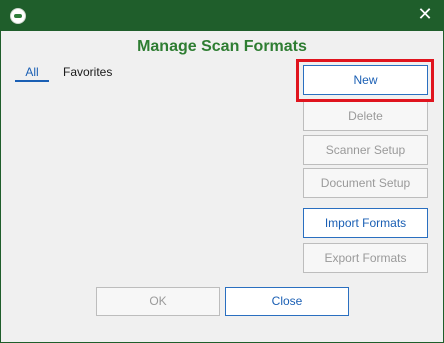 The width and height of the screenshot is (444, 343). What do you see at coordinates (365, 150) in the screenshot?
I see `scanner-setup-button: Scanner Setup` at bounding box center [365, 150].